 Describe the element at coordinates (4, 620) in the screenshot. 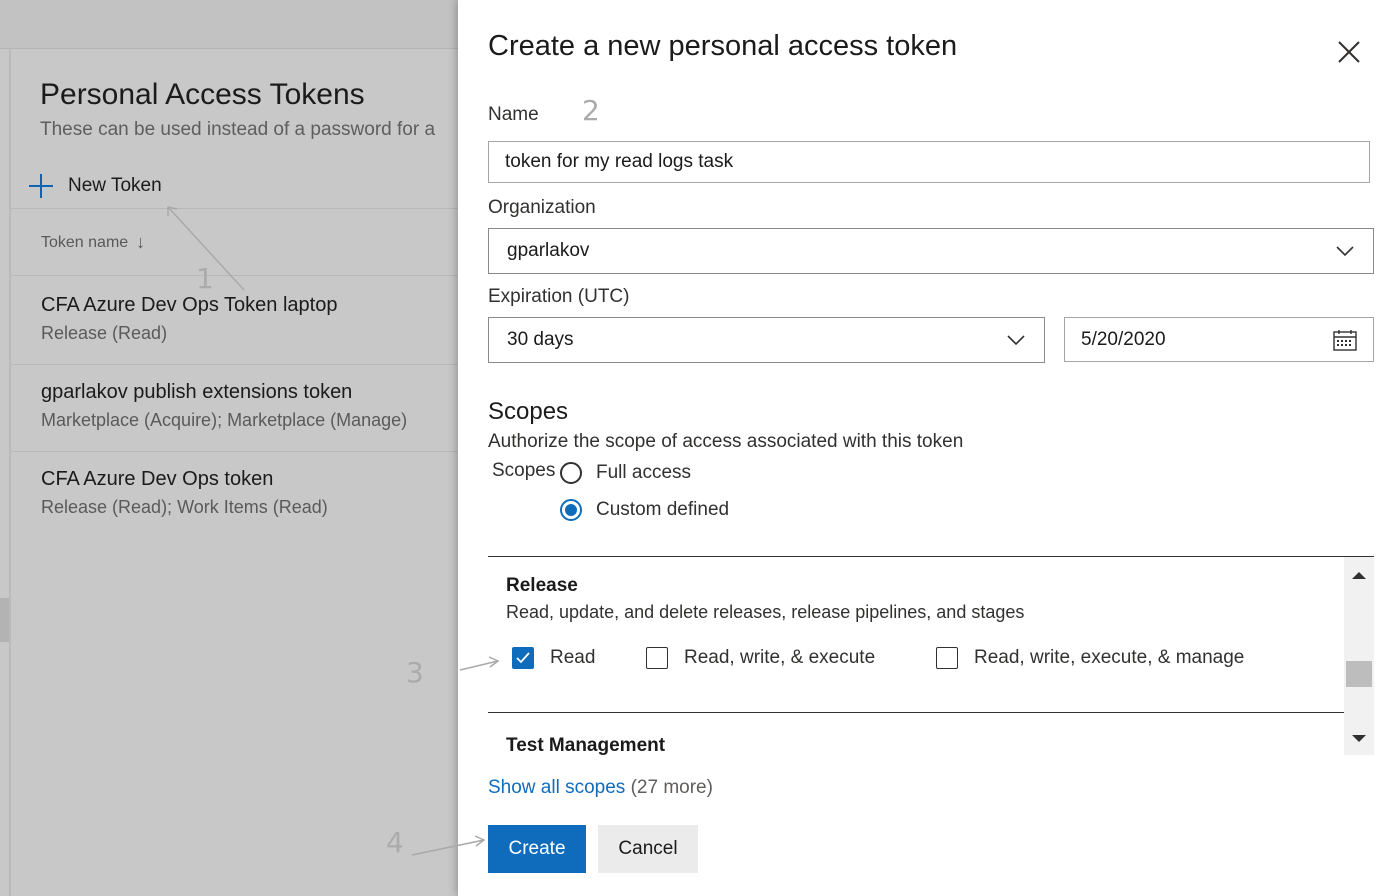

I see `left-nav-stub` at that location.